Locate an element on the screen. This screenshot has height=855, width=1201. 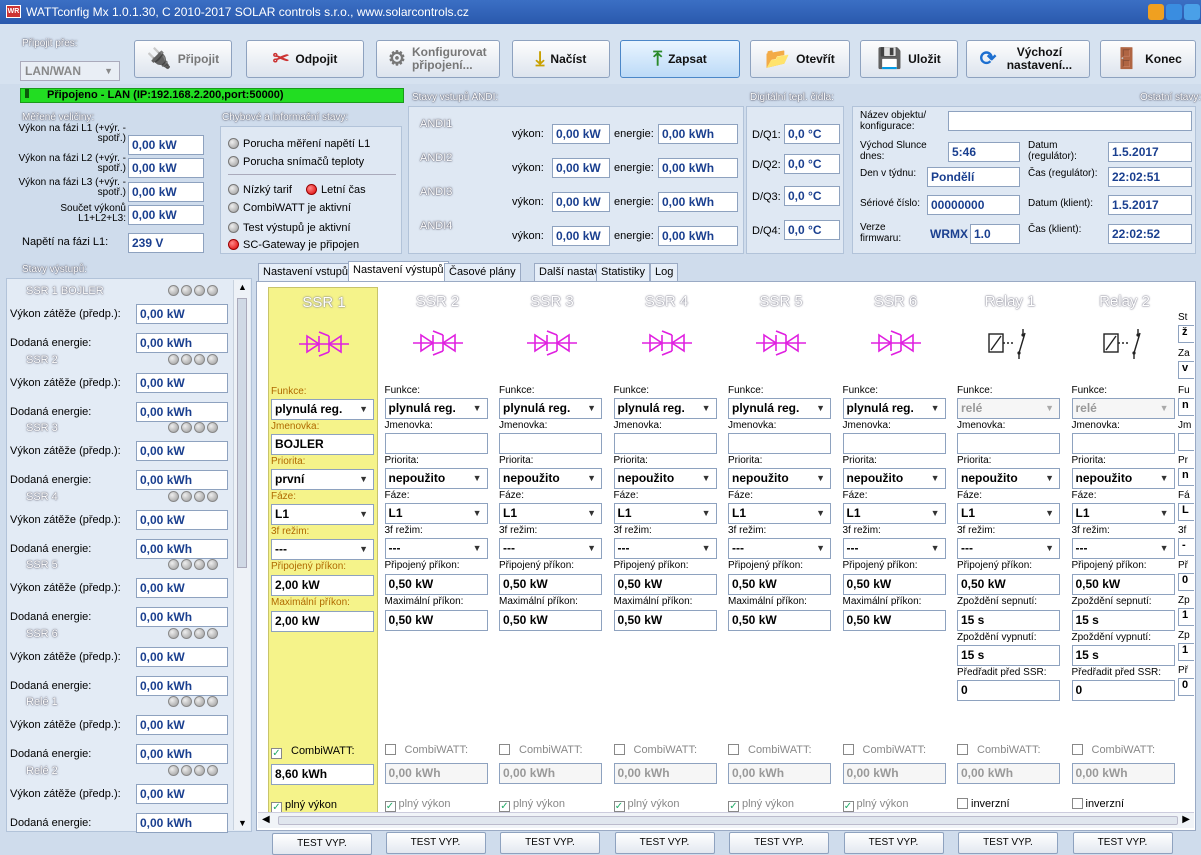
connected-power-input: 2,00 kW is located at coordinates (322, 585).